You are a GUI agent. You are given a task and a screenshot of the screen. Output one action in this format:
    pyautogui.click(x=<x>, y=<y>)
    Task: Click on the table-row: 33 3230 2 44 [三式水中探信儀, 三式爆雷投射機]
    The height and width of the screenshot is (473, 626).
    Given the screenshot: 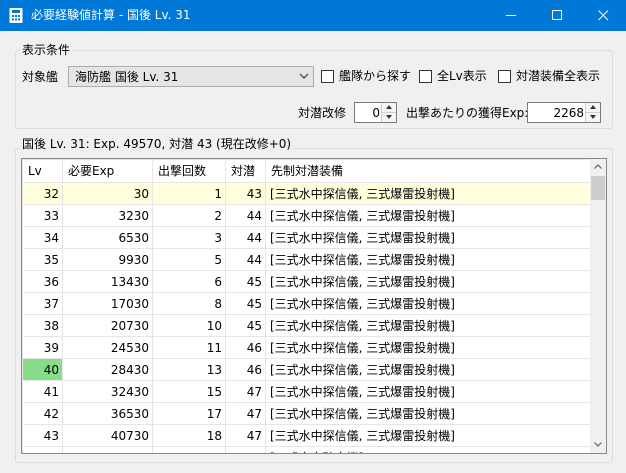 What is the action you would take?
    pyautogui.click(x=306, y=215)
    